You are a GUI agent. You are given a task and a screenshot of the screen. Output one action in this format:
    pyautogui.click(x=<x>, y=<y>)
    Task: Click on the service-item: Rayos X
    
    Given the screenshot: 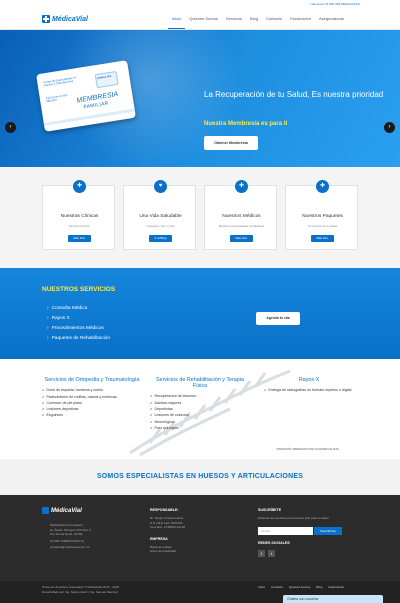 What is the action you would take?
    pyautogui.click(x=78, y=319)
    